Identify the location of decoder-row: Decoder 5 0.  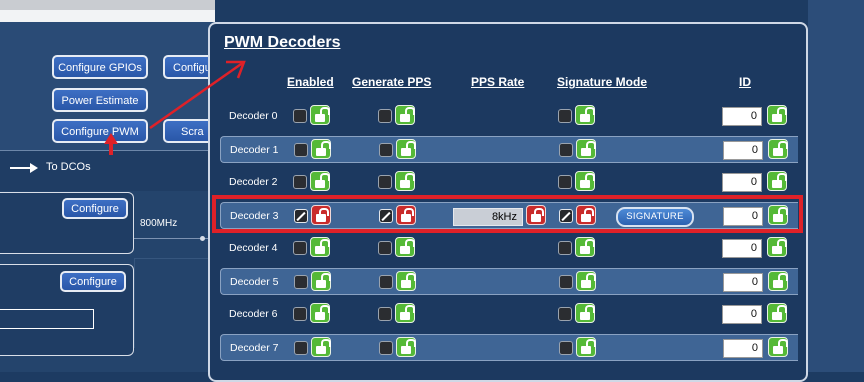
(509, 281).